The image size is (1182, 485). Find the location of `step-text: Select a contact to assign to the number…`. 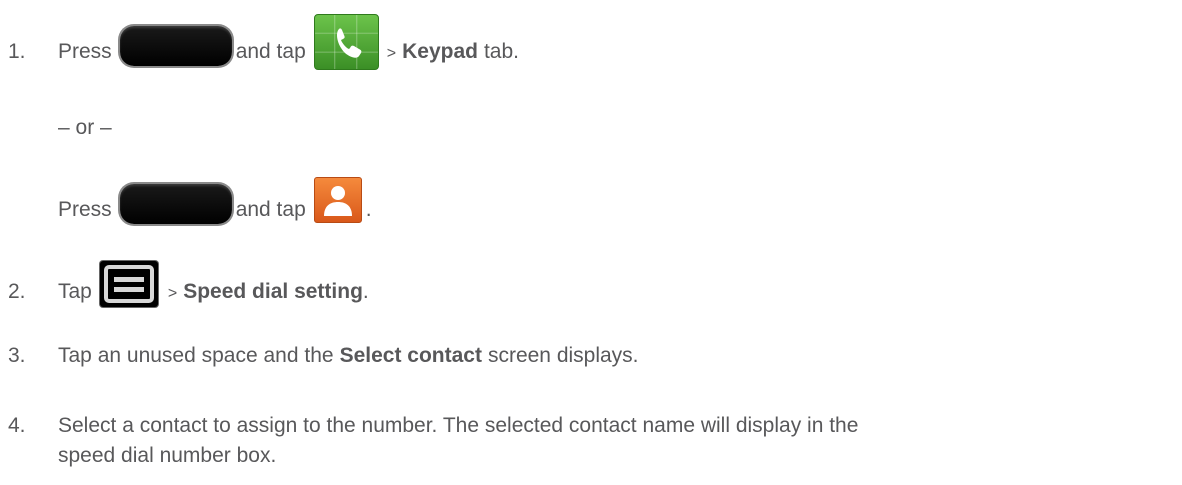

step-text: Select a contact to assign to the number… is located at coordinates (458, 425).